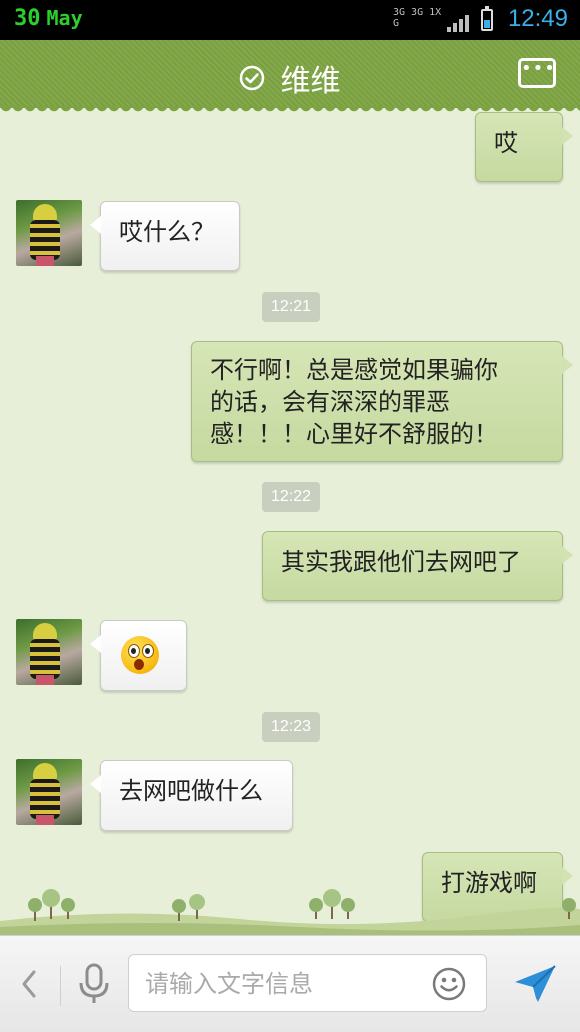 The width and height of the screenshot is (580, 1032). Describe the element at coordinates (506, 143) in the screenshot. I see `message-text: 哎` at that location.